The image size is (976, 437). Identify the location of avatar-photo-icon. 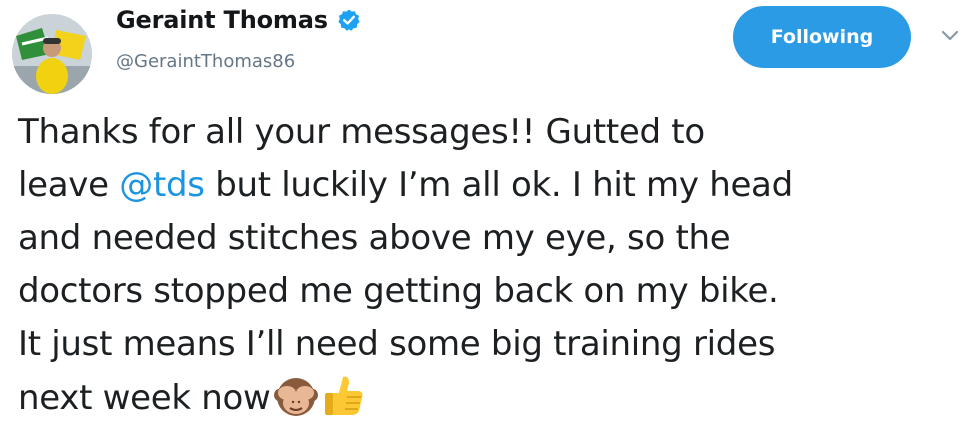
(52, 54).